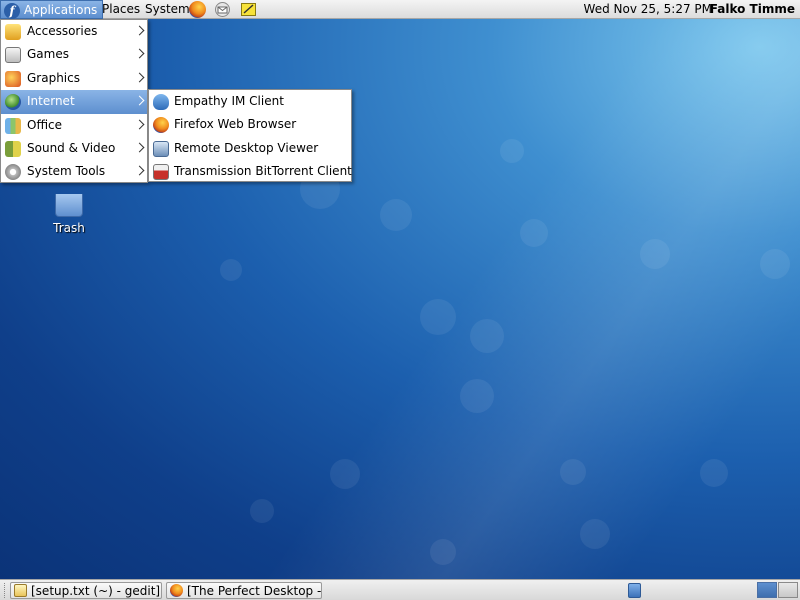 This screenshot has width=800, height=600. I want to click on menu-item-label: Graphics, so click(53, 77).